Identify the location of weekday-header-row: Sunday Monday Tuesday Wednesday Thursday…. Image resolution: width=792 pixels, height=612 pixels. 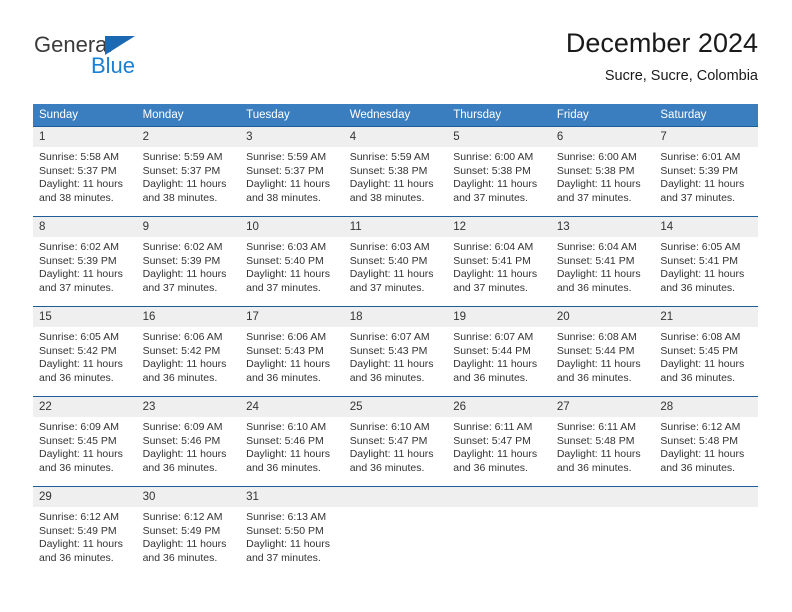
(395, 115).